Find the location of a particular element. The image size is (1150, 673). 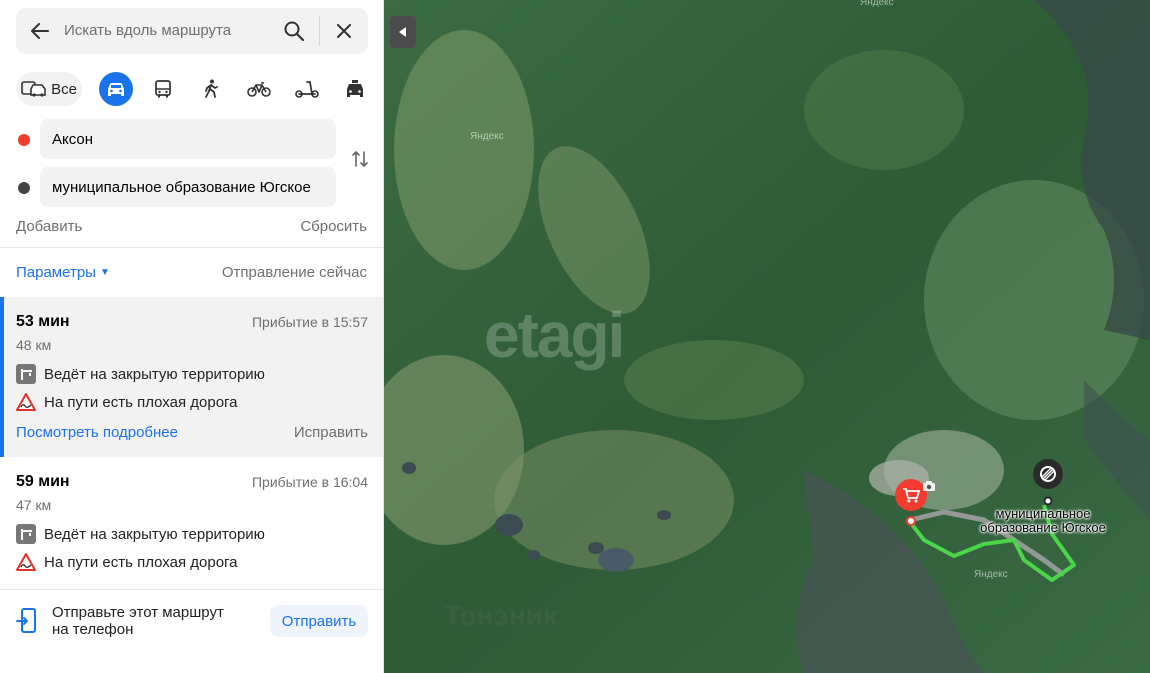

search-bar: Искать вдоль маршрута is located at coordinates (192, 31).